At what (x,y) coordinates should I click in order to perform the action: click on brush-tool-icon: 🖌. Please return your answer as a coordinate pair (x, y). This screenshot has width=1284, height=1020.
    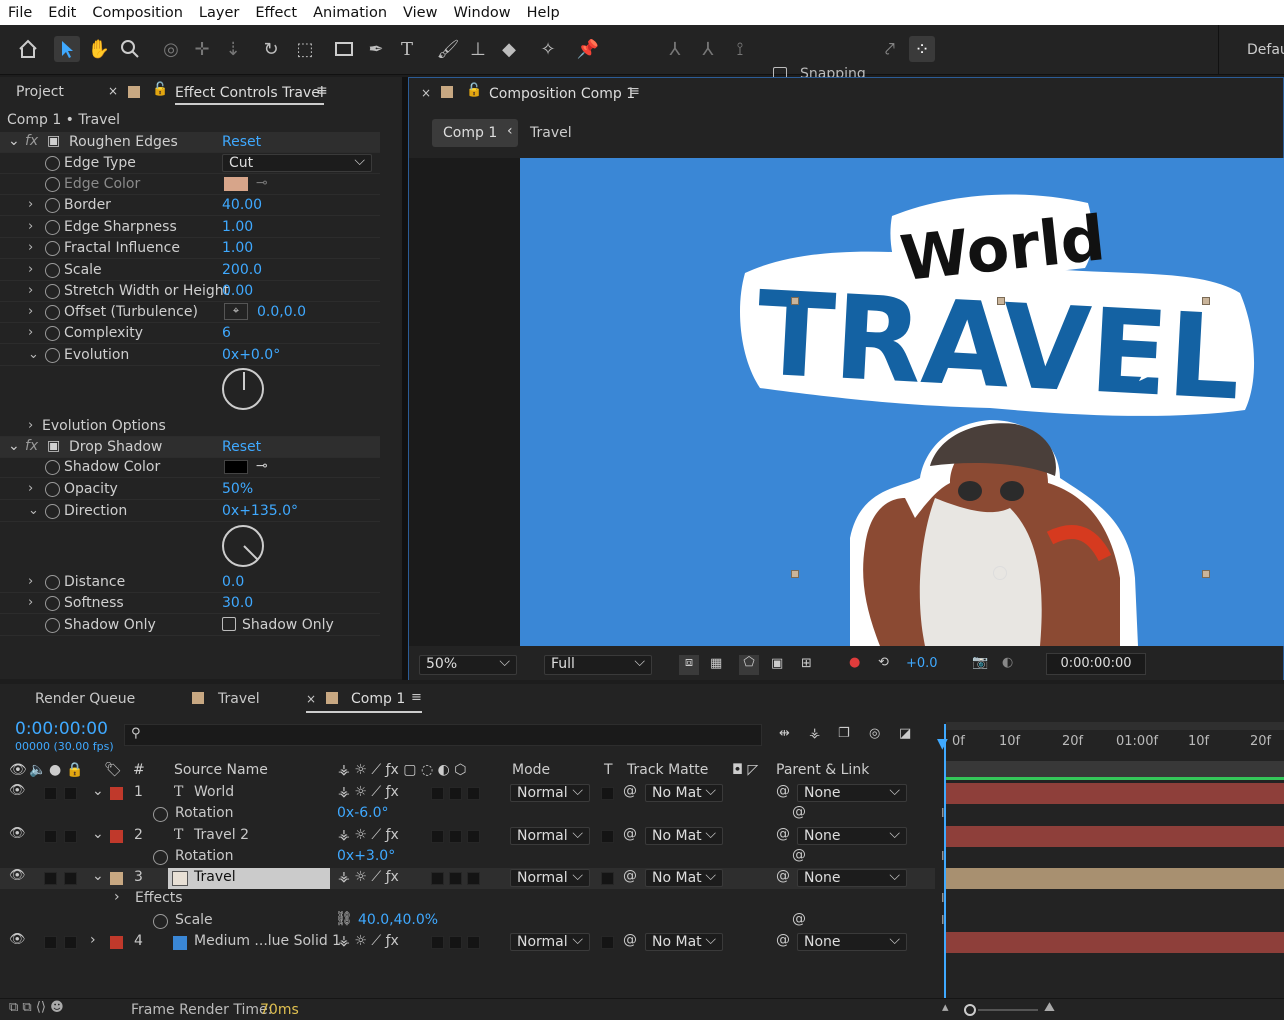
    Looking at the image, I should click on (448, 49).